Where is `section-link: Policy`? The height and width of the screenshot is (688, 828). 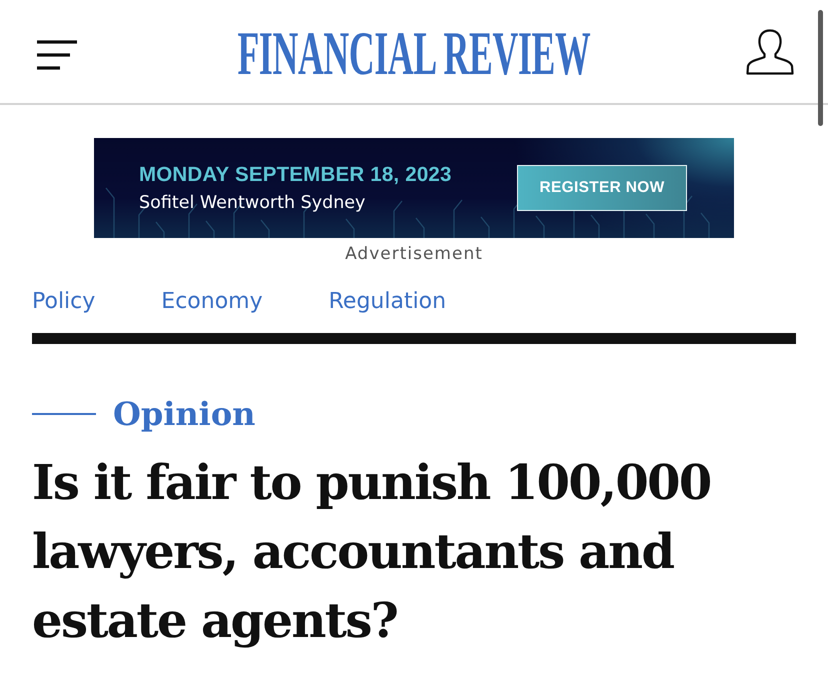 section-link: Policy is located at coordinates (64, 301).